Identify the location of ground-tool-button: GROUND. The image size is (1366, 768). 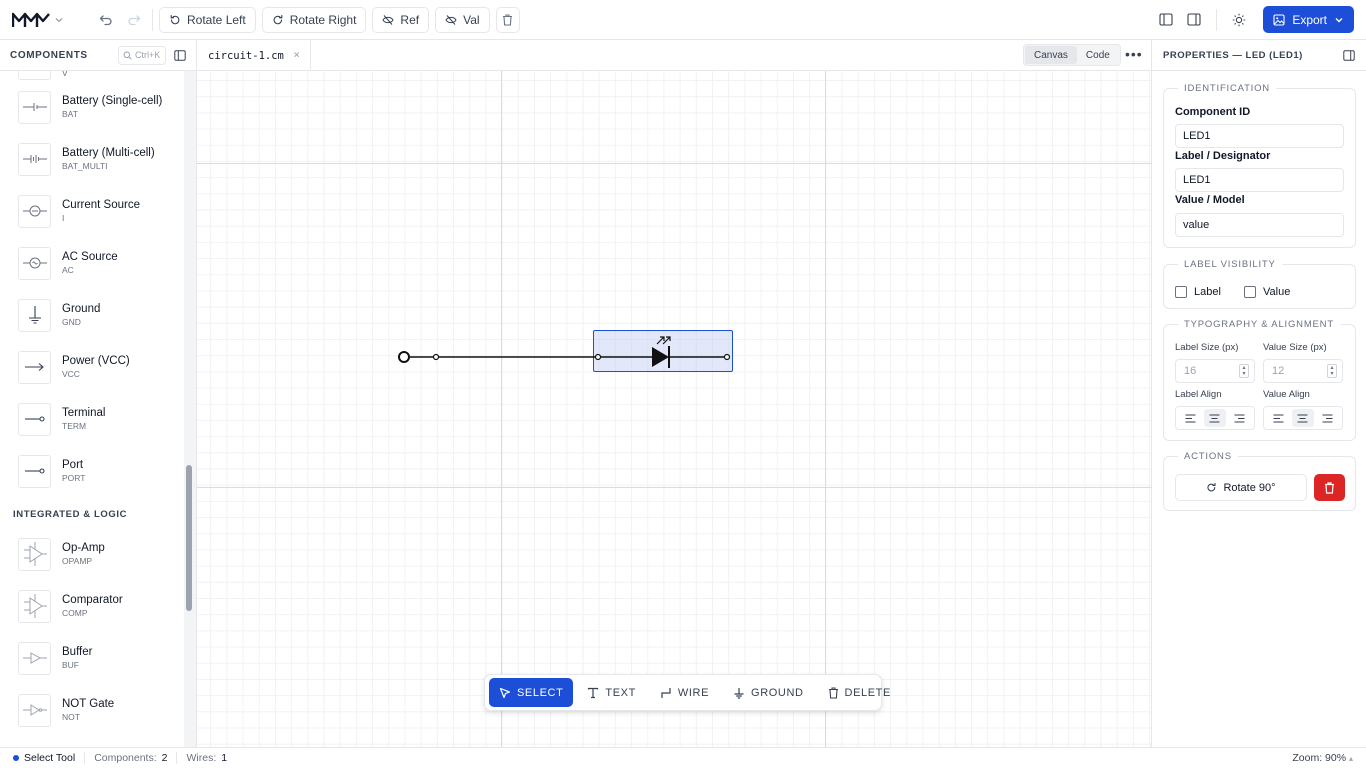
(768, 692).